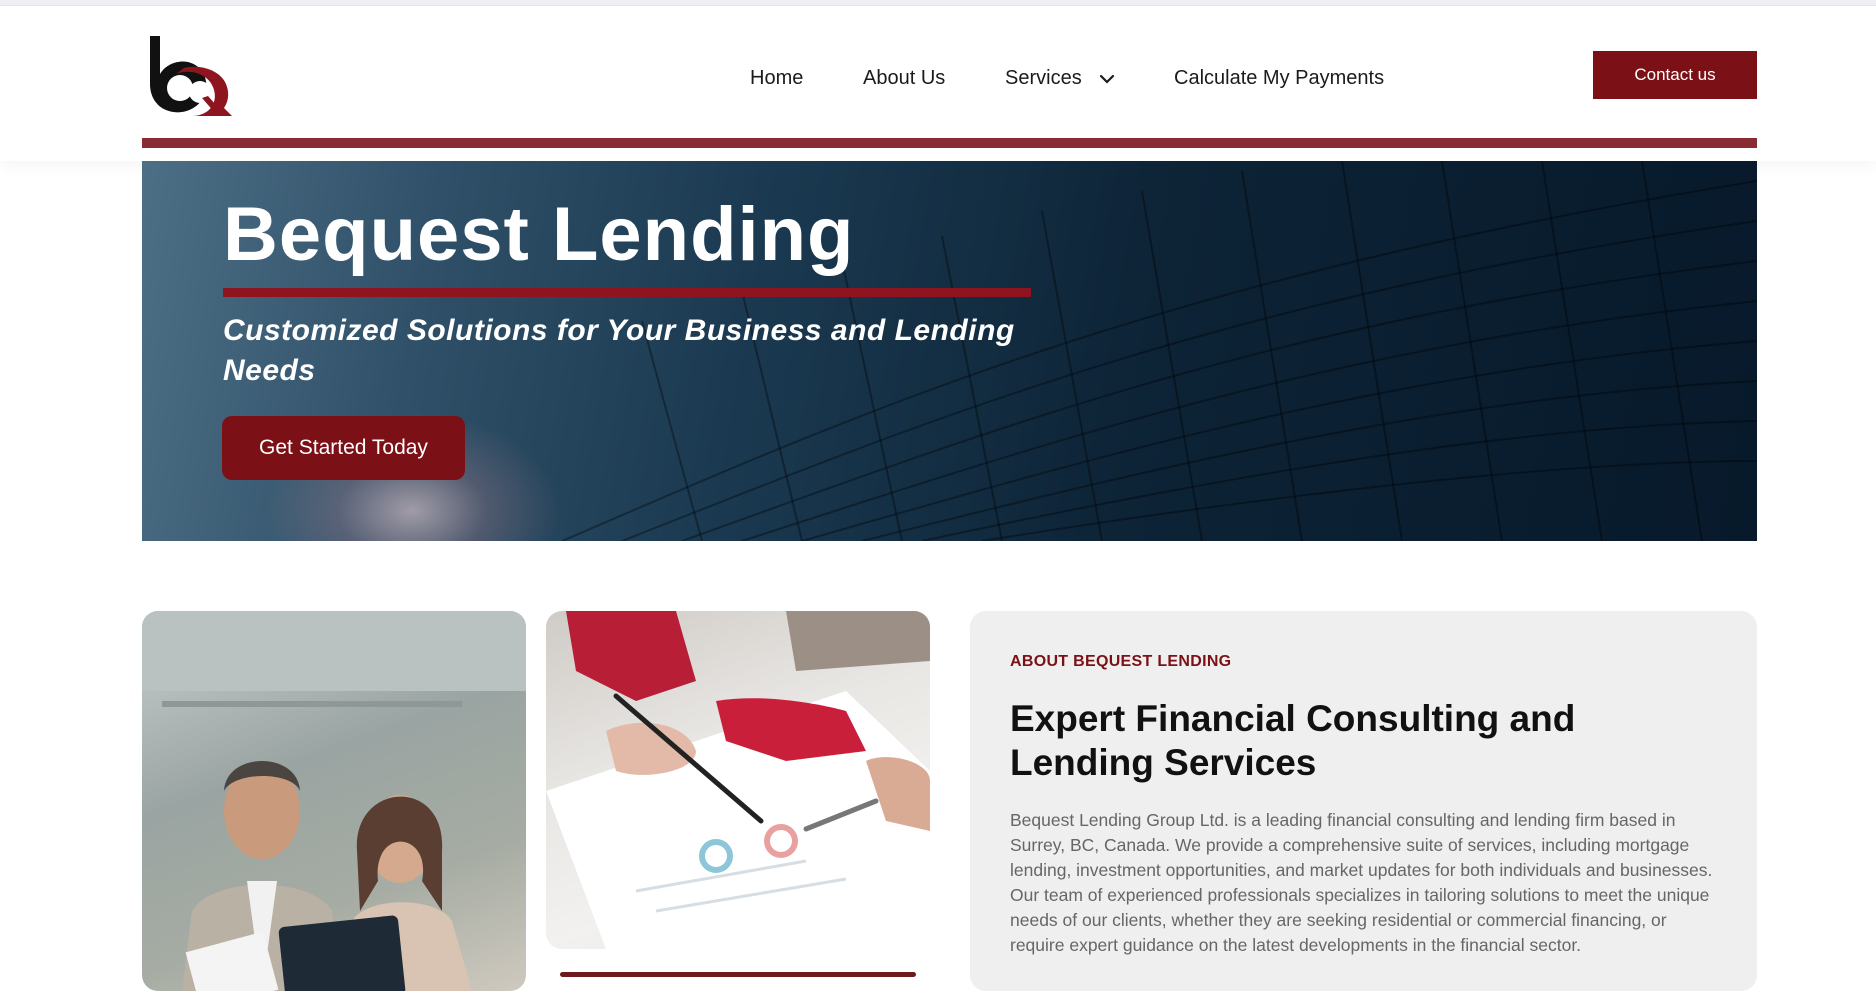 This screenshot has width=1876, height=991. I want to click on document-signing-illustration, so click(738, 780).